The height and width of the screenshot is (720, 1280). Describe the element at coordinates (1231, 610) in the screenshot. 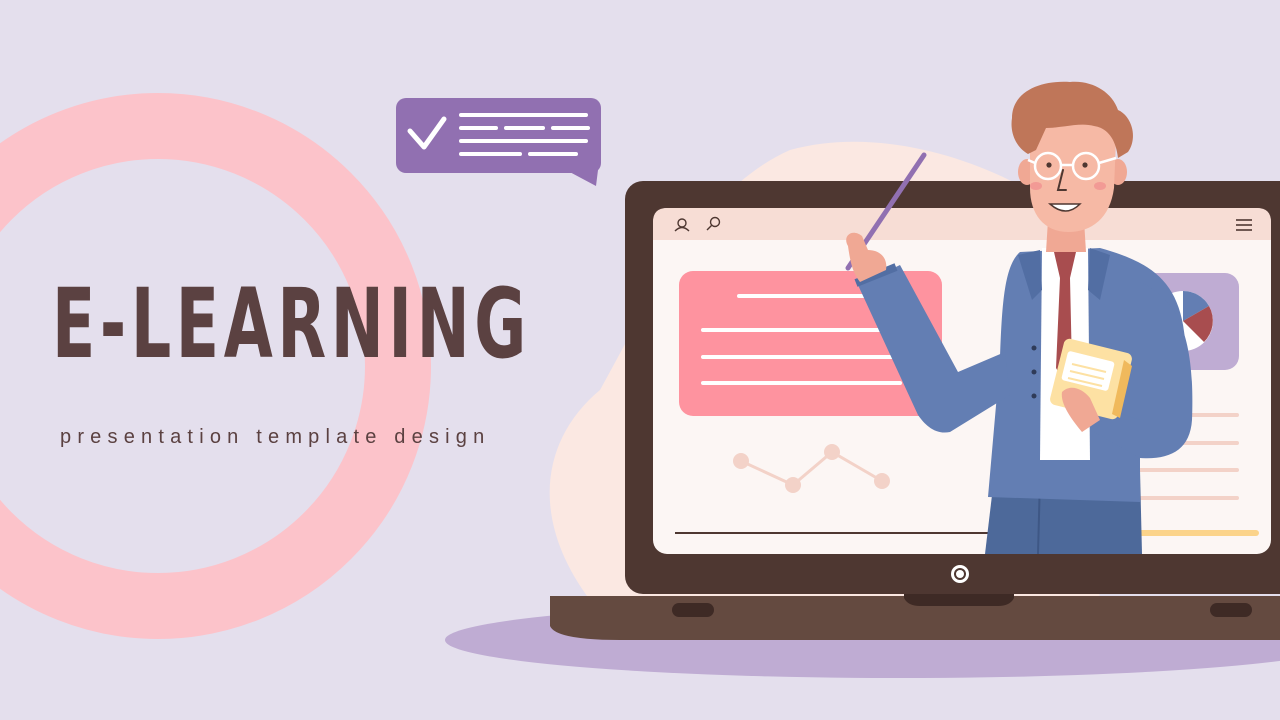

I see `laptop-foot-right` at that location.